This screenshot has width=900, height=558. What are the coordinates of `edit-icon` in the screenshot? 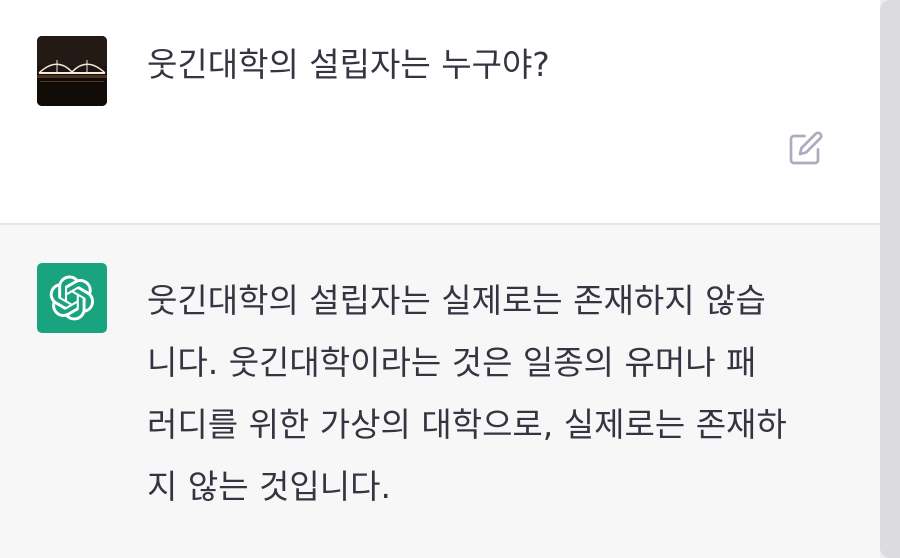 It's located at (806, 148).